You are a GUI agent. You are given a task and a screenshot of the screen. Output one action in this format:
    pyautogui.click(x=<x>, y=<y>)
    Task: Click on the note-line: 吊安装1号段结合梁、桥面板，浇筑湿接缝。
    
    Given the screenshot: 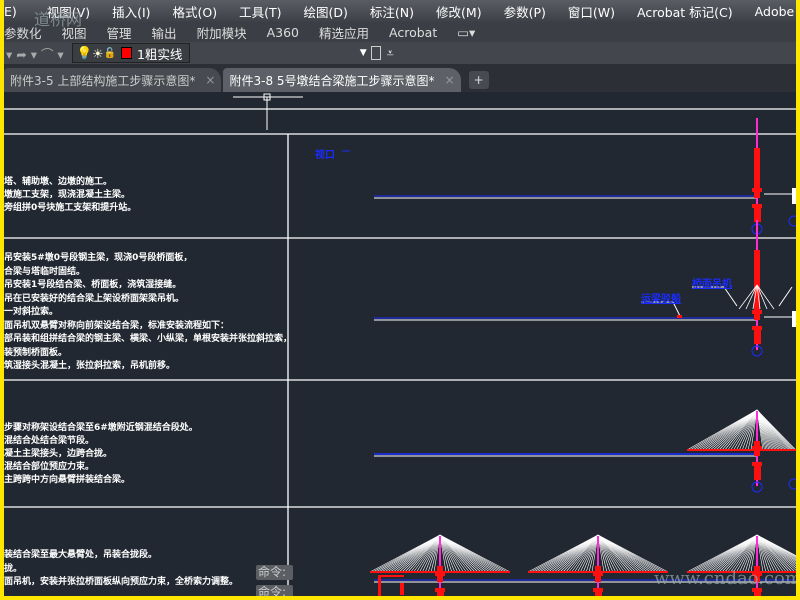 What is the action you would take?
    pyautogui.click(x=93, y=285)
    